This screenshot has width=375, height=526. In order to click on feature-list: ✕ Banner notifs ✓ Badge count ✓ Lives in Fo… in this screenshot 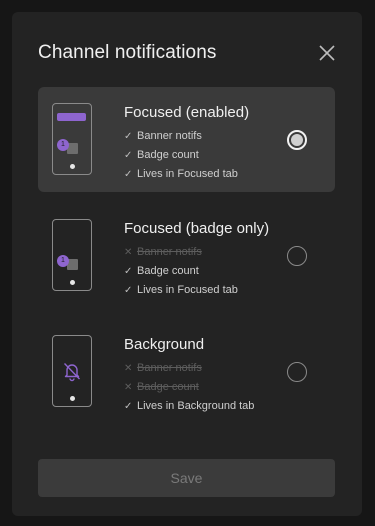, I will do `click(181, 271)`.